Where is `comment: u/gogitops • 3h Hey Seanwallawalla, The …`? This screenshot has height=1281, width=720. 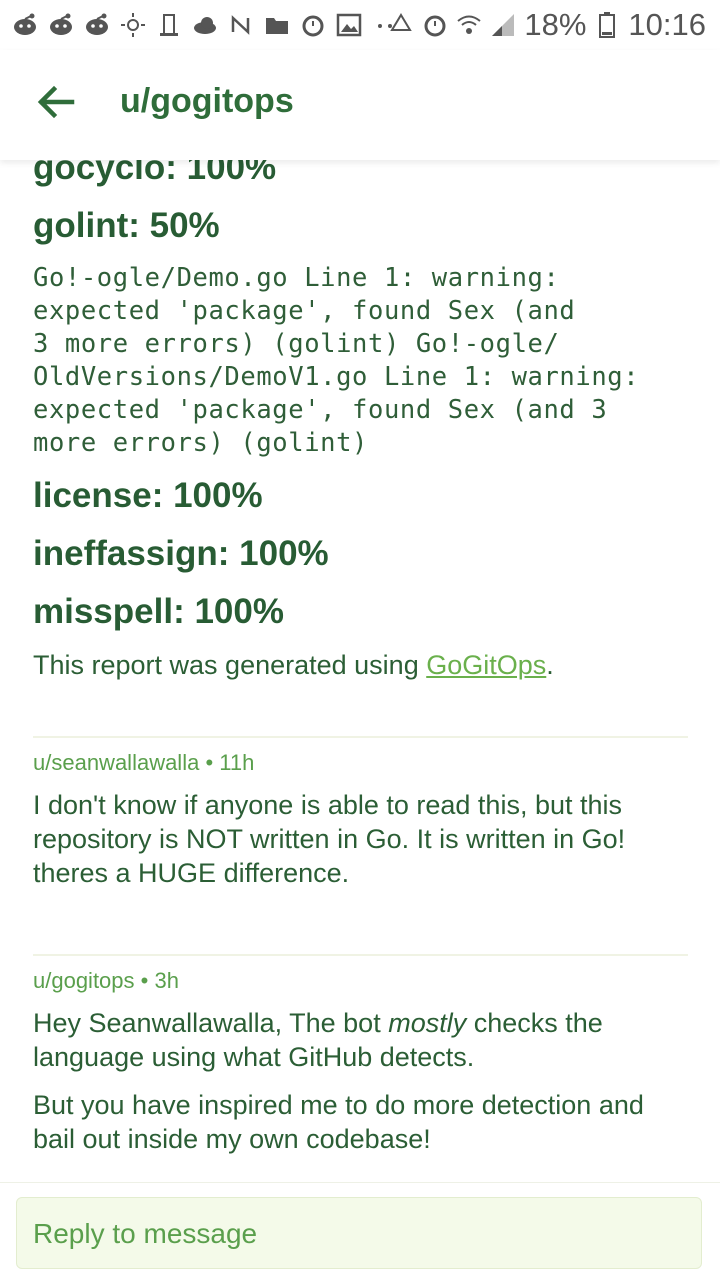 comment: u/gogitops • 3h Hey Seanwallawalla, The … is located at coordinates (360, 1062).